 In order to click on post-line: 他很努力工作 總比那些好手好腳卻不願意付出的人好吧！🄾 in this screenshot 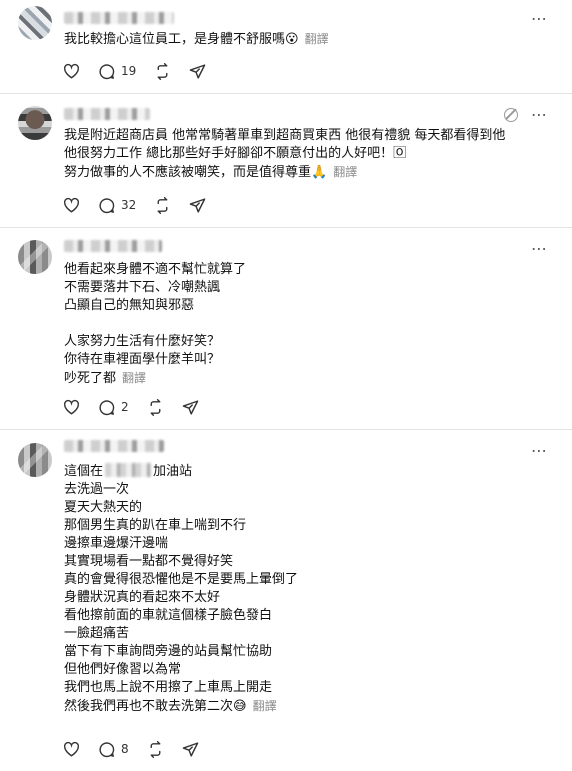, I will do `click(235, 153)`.